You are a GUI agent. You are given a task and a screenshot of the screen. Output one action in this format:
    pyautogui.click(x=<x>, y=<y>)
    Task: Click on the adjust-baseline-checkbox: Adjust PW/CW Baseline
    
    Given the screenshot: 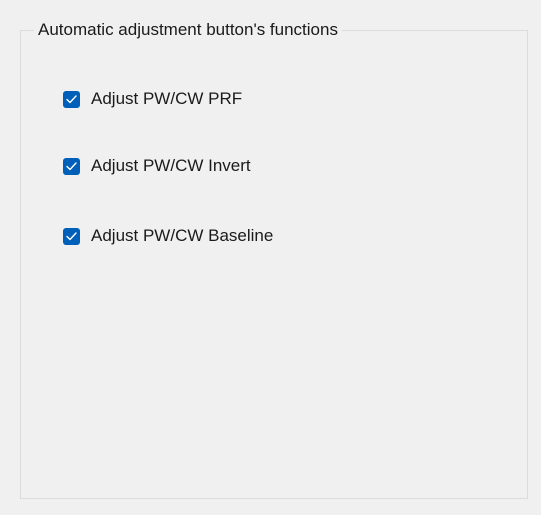 What is the action you would take?
    pyautogui.click(x=168, y=236)
    